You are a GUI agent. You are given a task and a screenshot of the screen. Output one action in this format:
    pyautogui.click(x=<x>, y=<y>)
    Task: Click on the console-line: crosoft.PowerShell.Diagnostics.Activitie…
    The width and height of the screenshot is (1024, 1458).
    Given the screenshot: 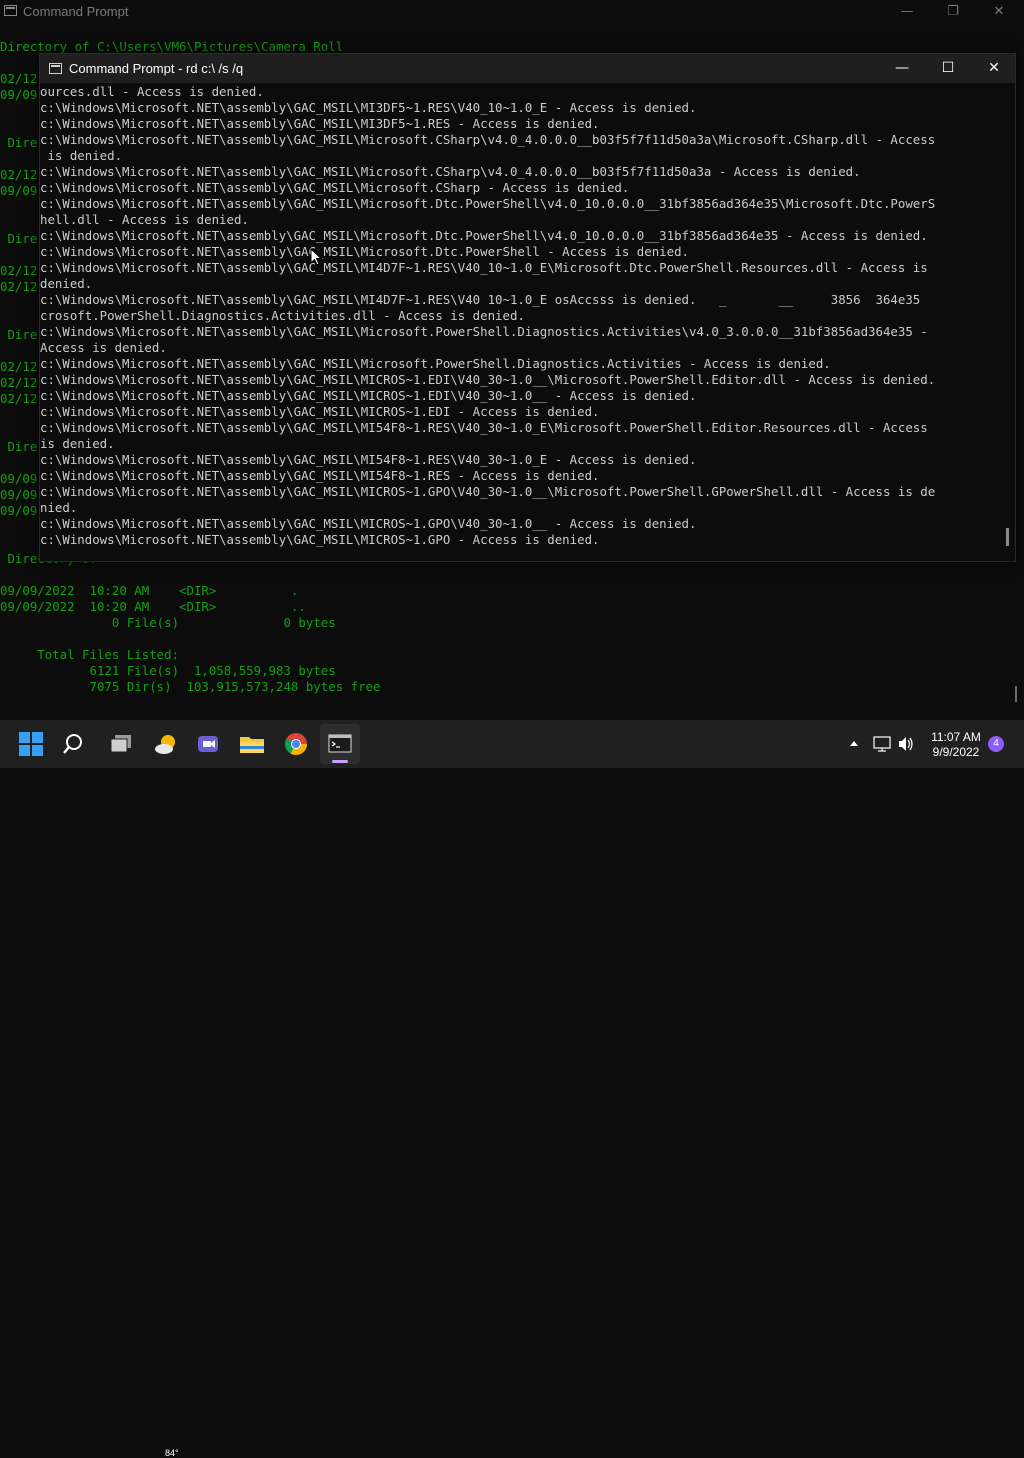 What is the action you would take?
    pyautogui.click(x=282, y=315)
    